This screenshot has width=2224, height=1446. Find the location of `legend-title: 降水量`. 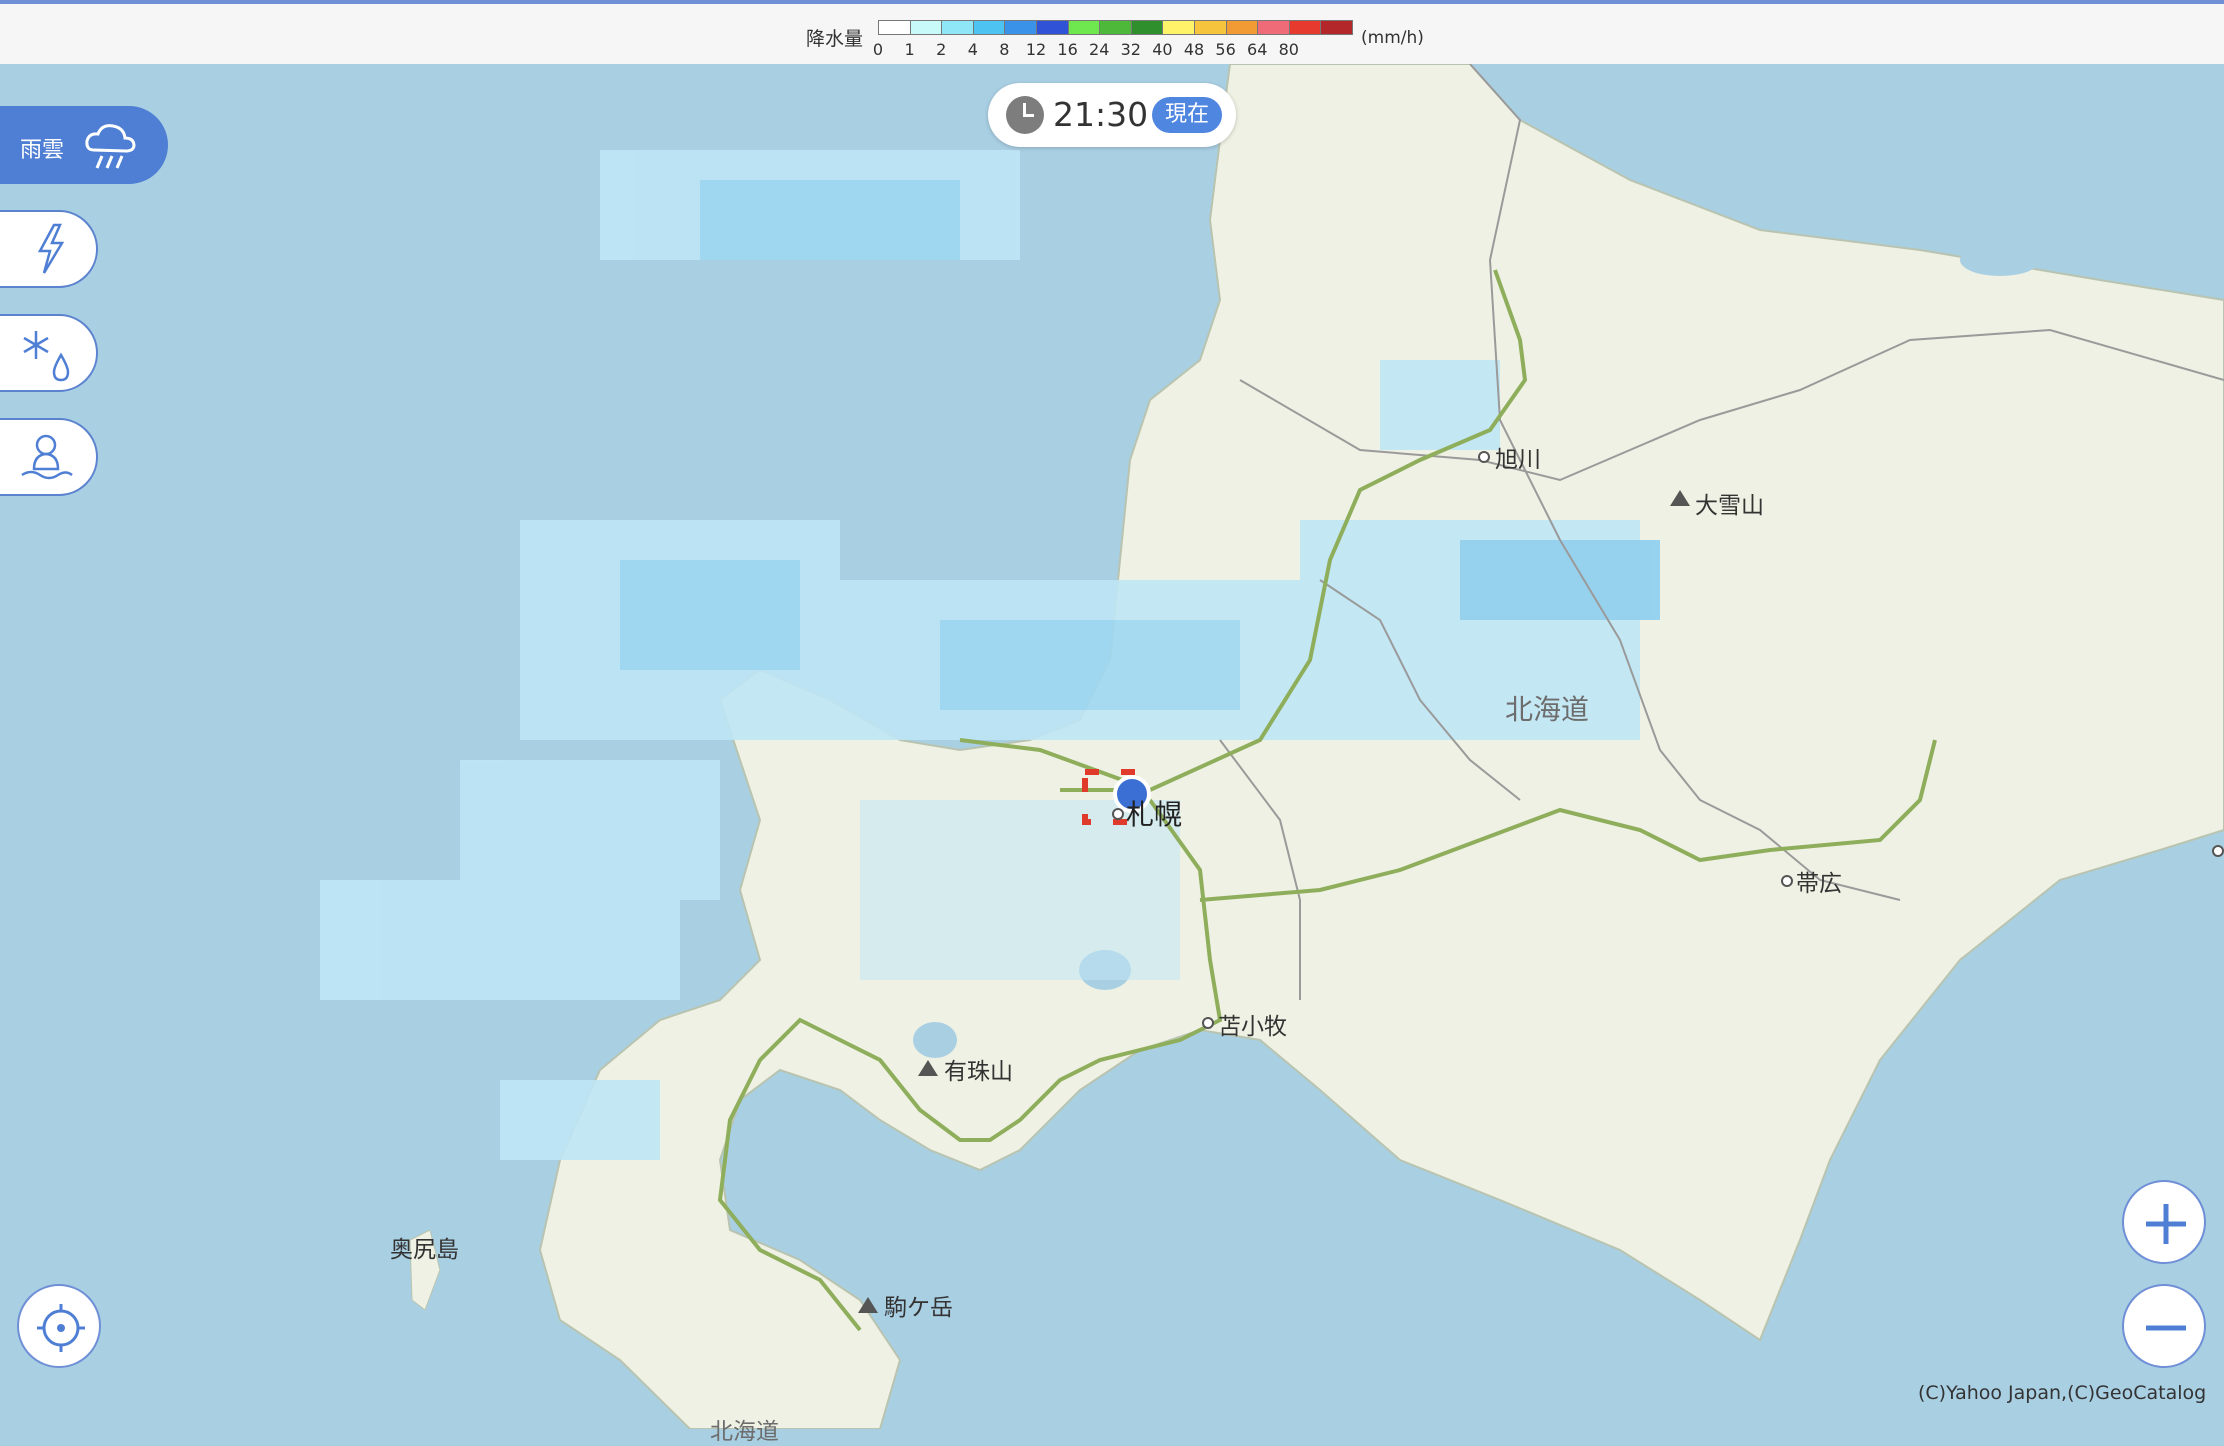

legend-title: 降水量 is located at coordinates (835, 39).